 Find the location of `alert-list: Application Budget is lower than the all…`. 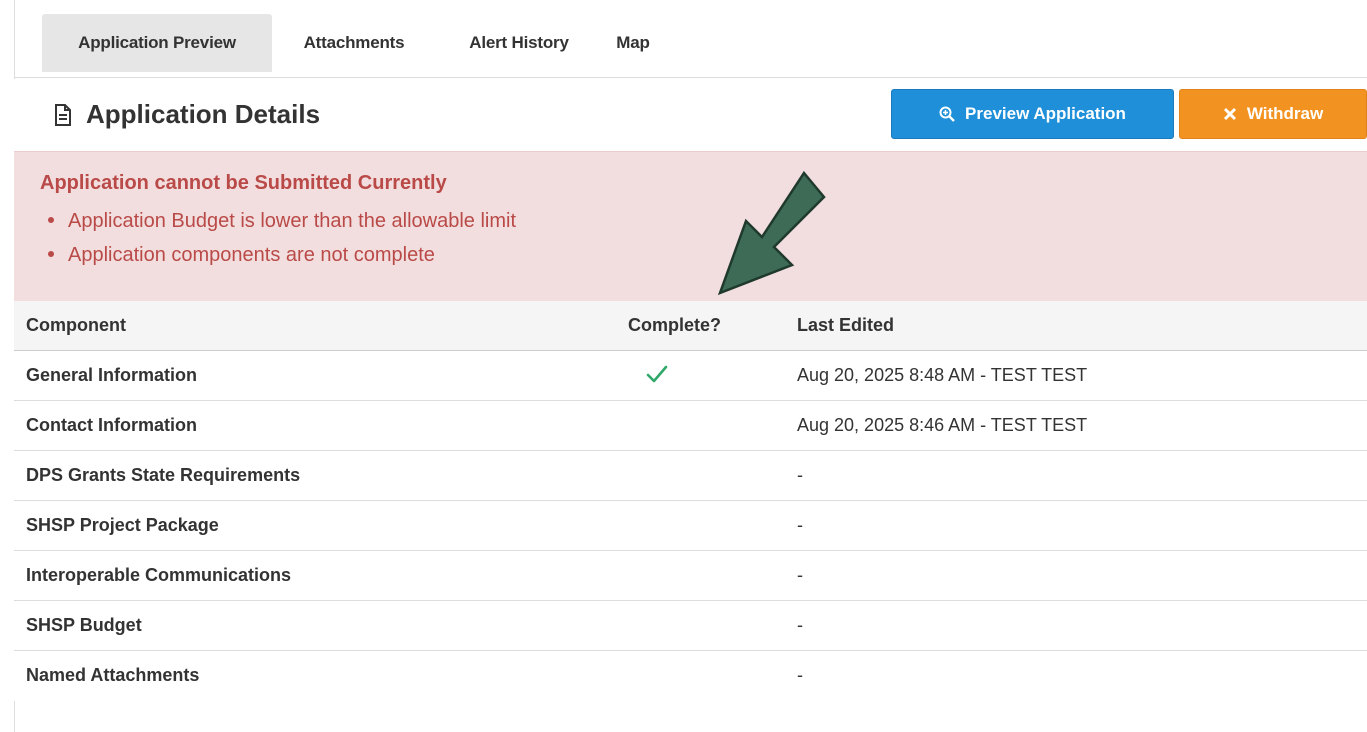

alert-list: Application Budget is lower than the all… is located at coordinates (278, 238).